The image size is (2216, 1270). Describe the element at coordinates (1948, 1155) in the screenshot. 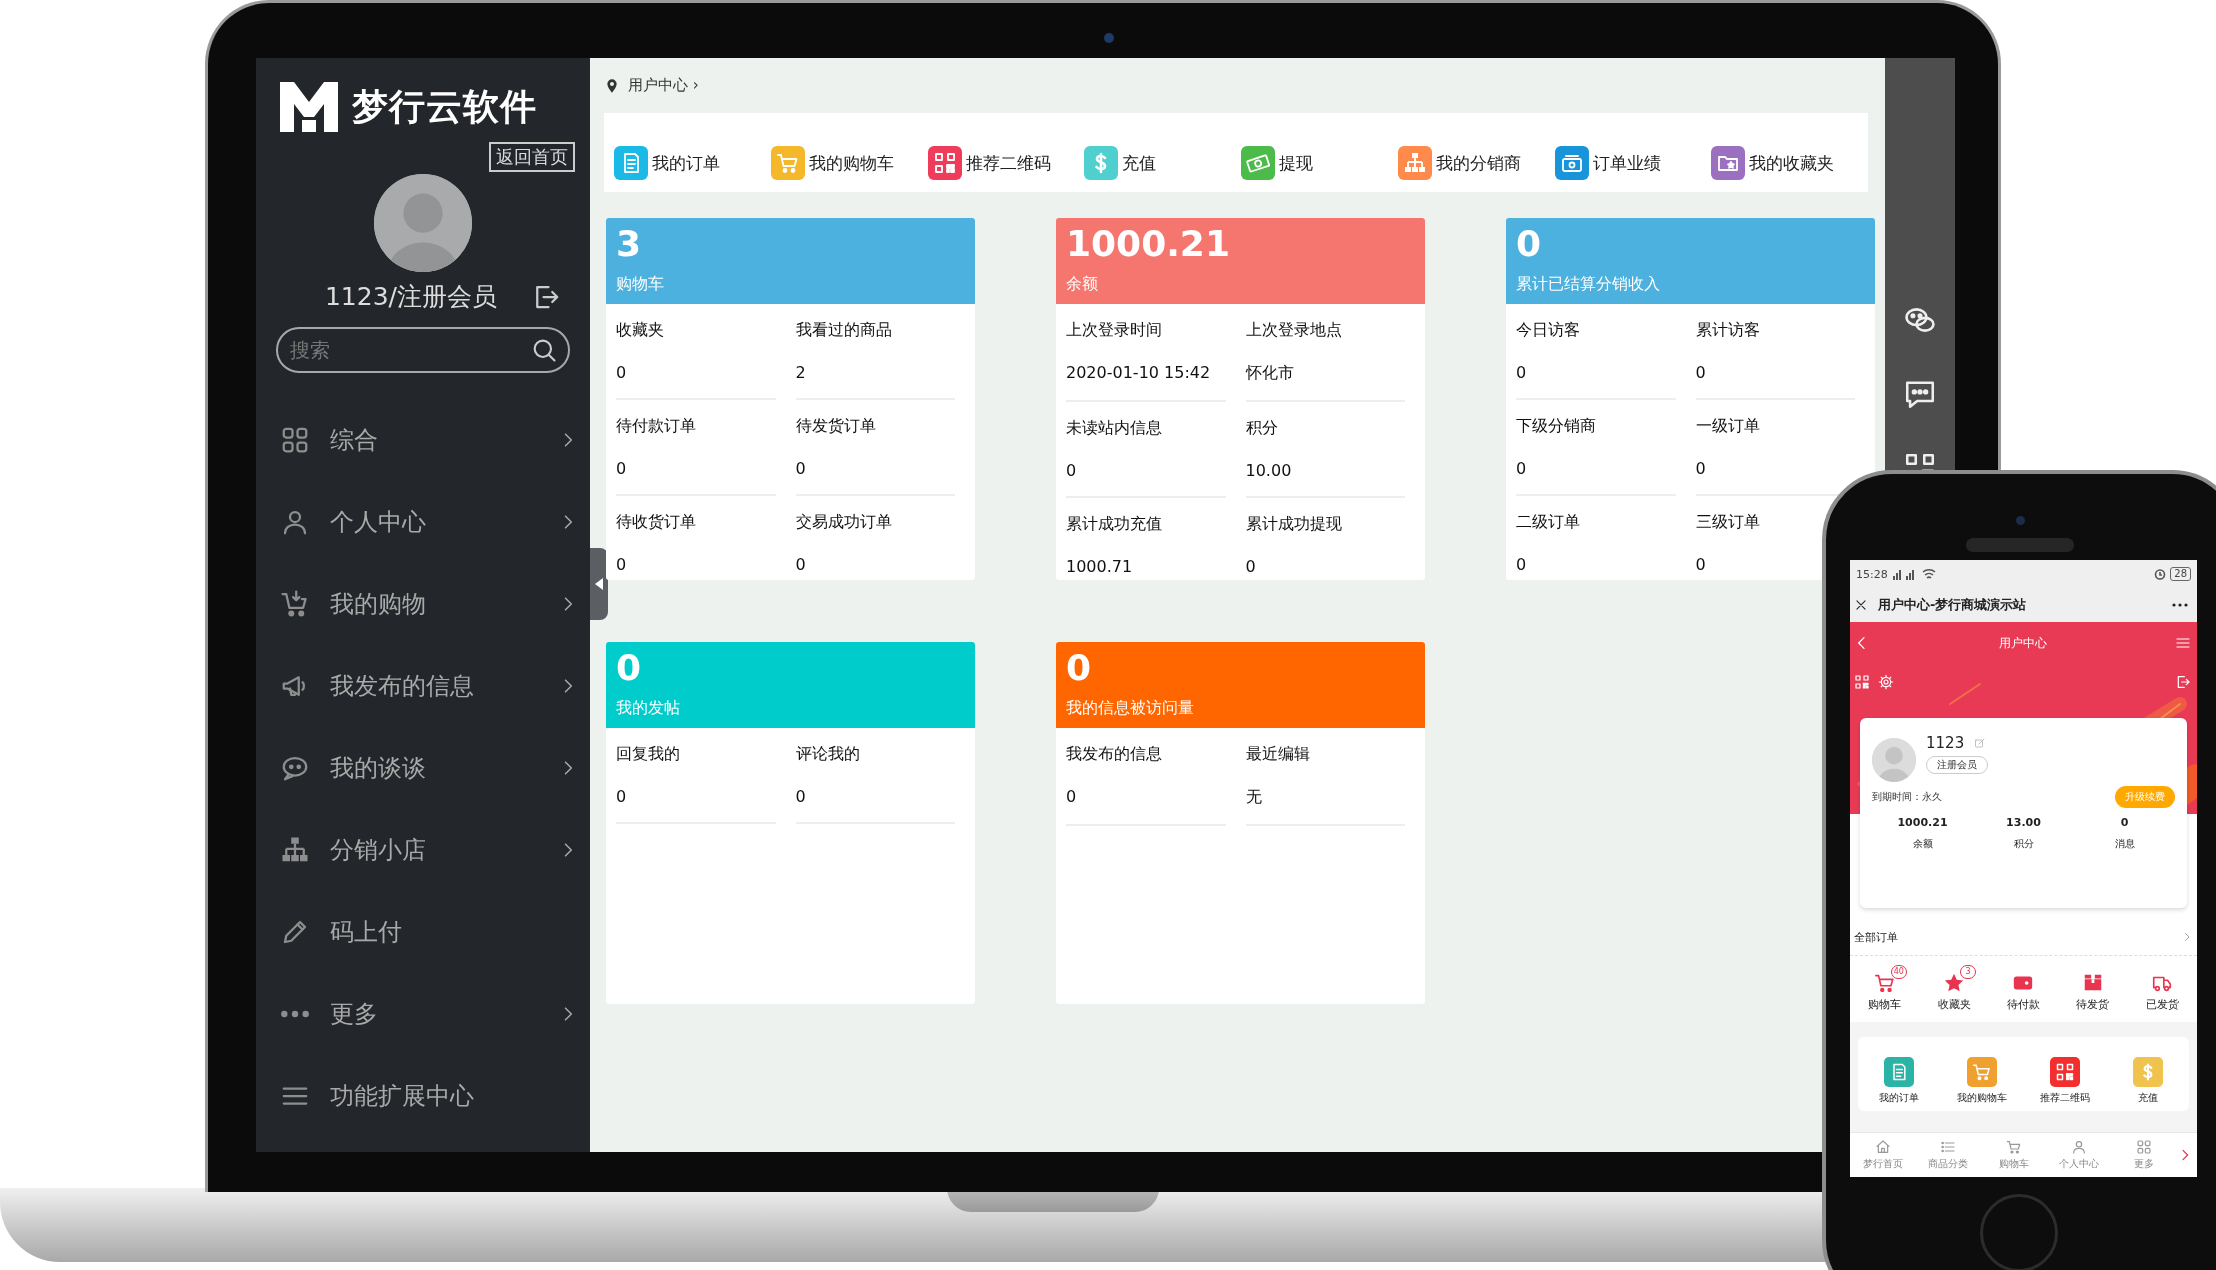

I see `nav-item: 商品分类` at that location.